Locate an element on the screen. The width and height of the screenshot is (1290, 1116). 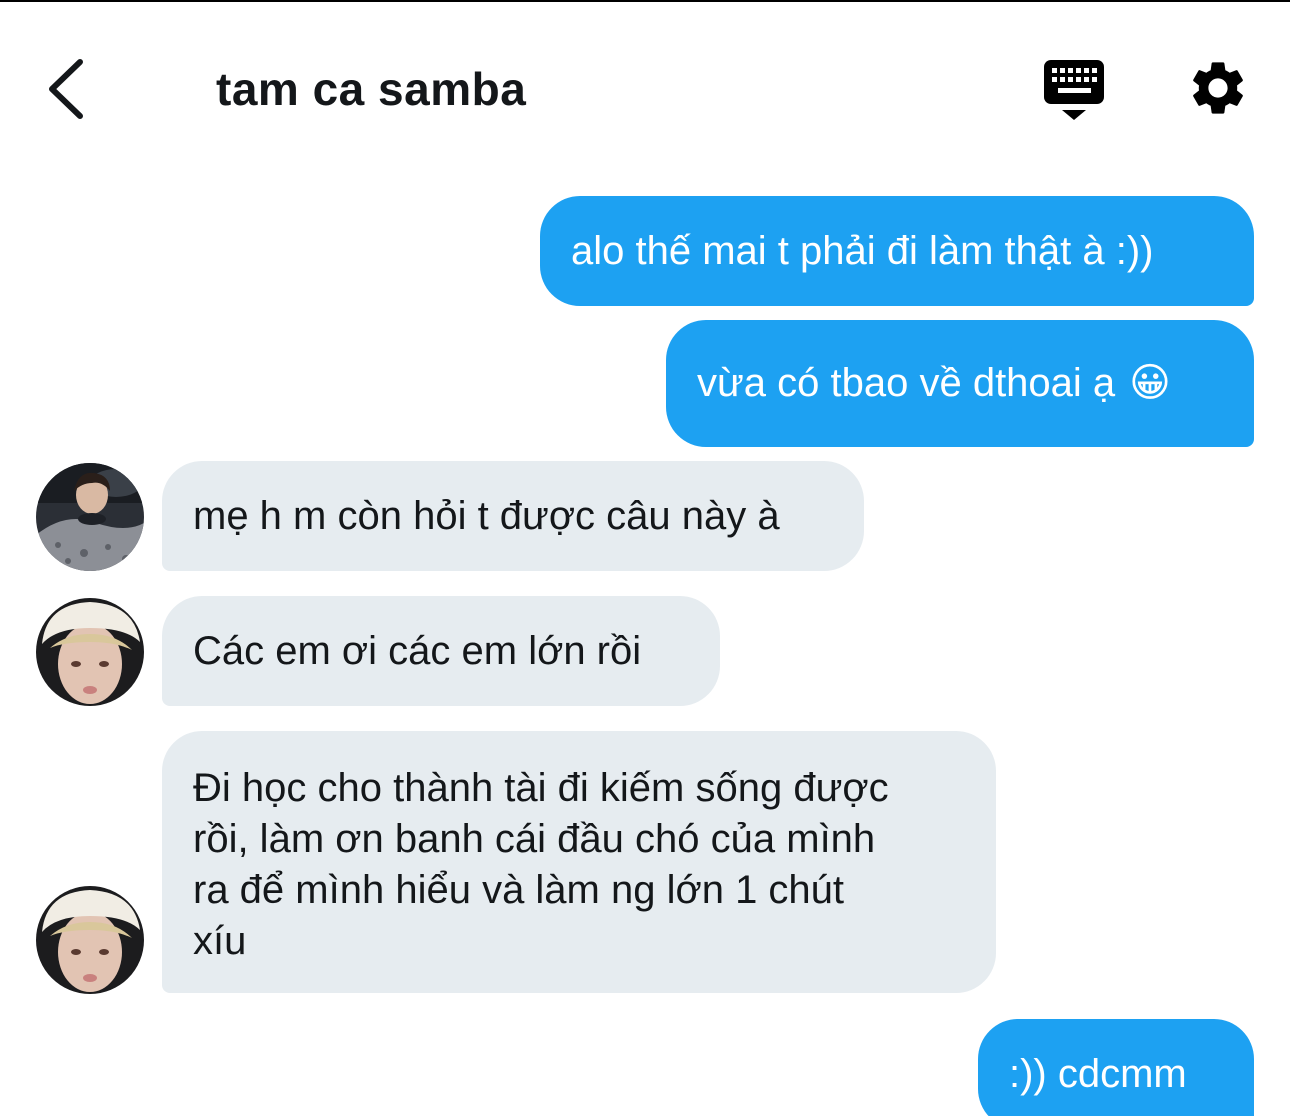
gear-icon is located at coordinates (1218, 88).